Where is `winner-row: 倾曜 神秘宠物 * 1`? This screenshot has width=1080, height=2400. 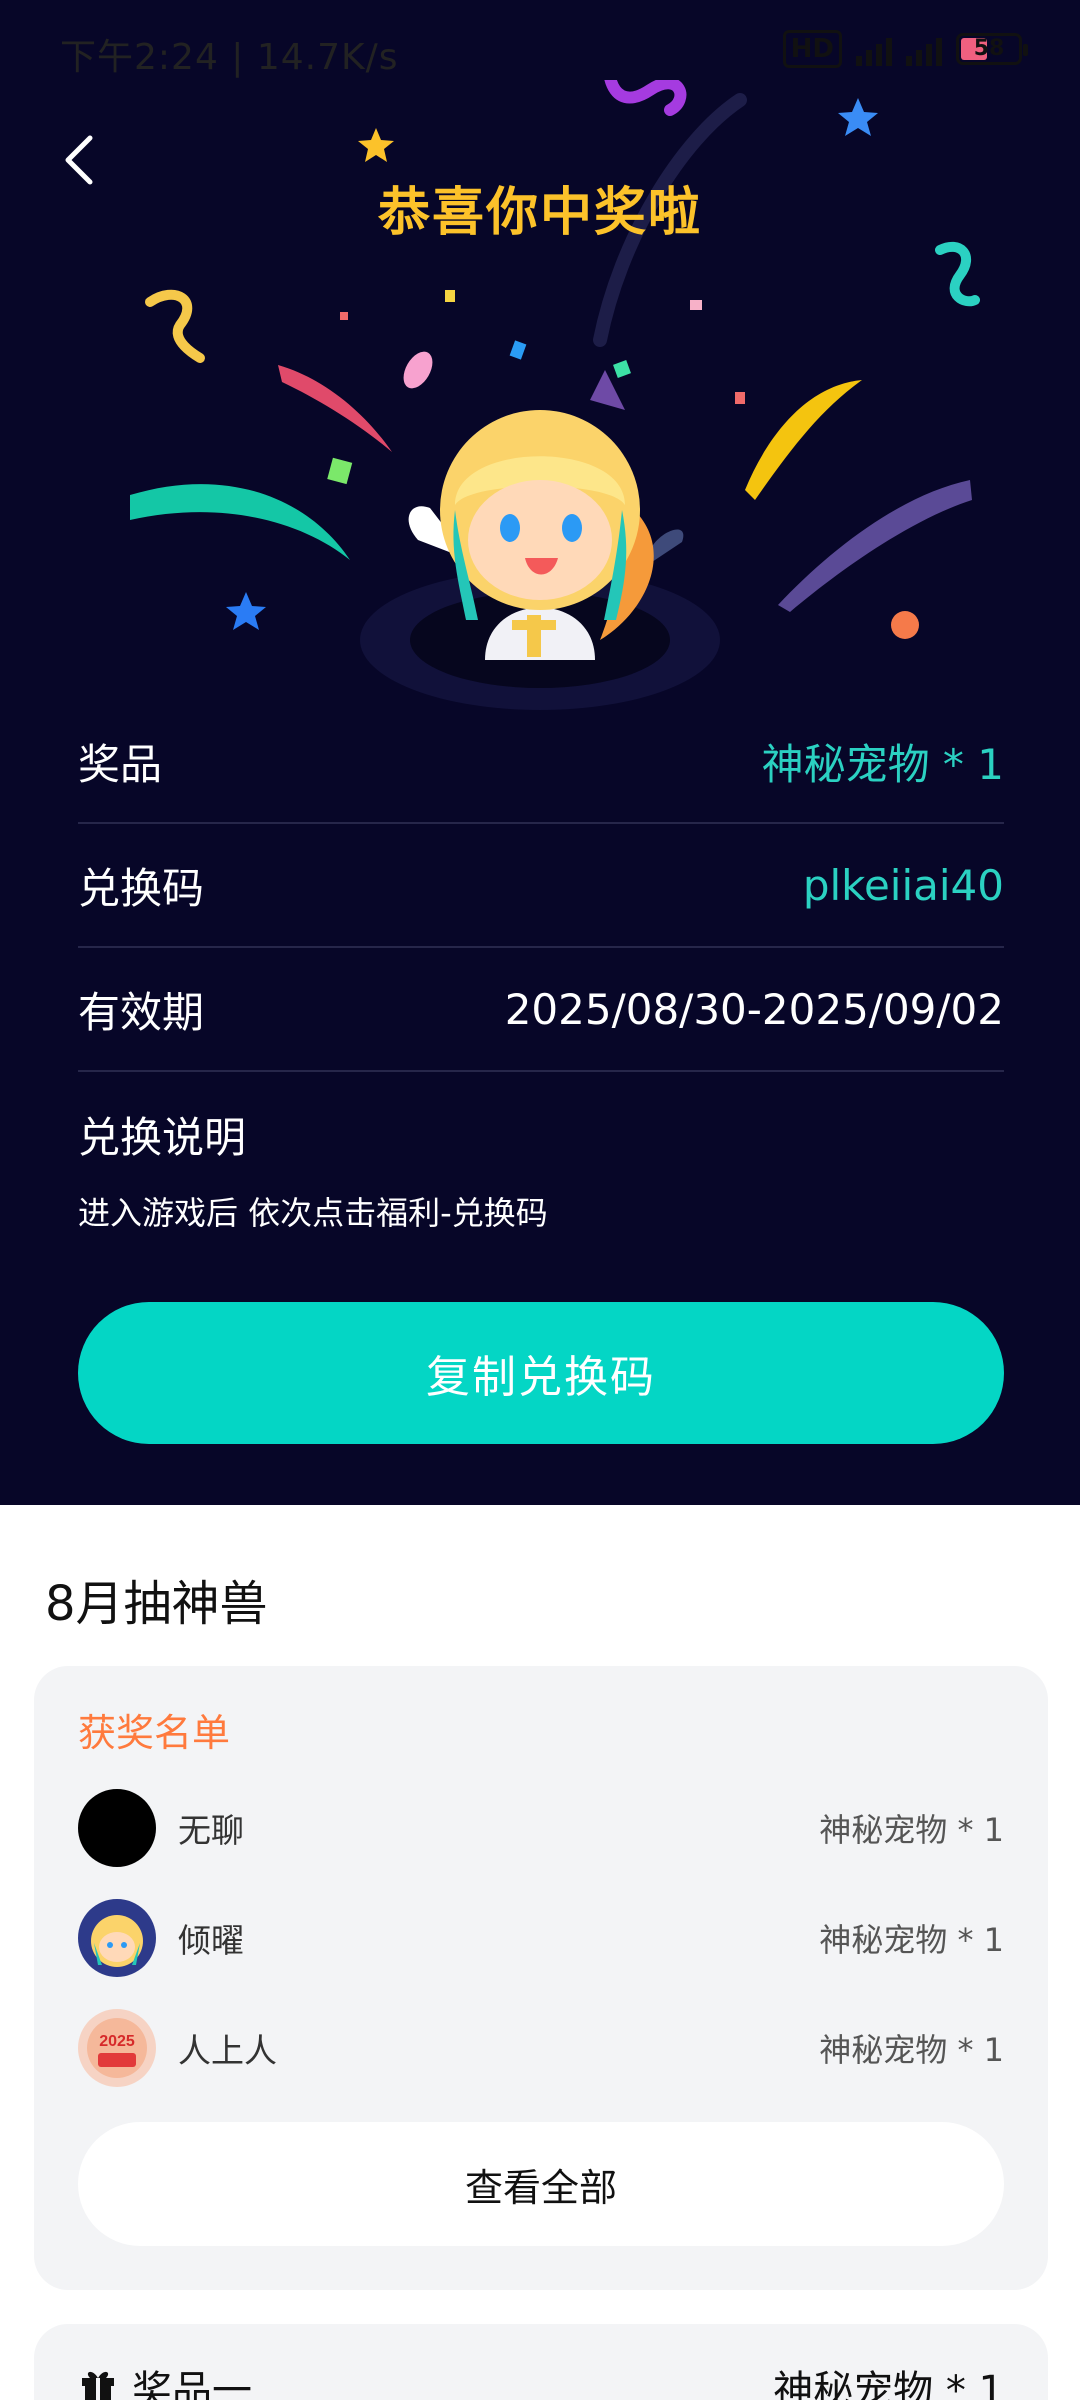
winner-row: 倾曜 神秘宠物 * 1 is located at coordinates (541, 1938).